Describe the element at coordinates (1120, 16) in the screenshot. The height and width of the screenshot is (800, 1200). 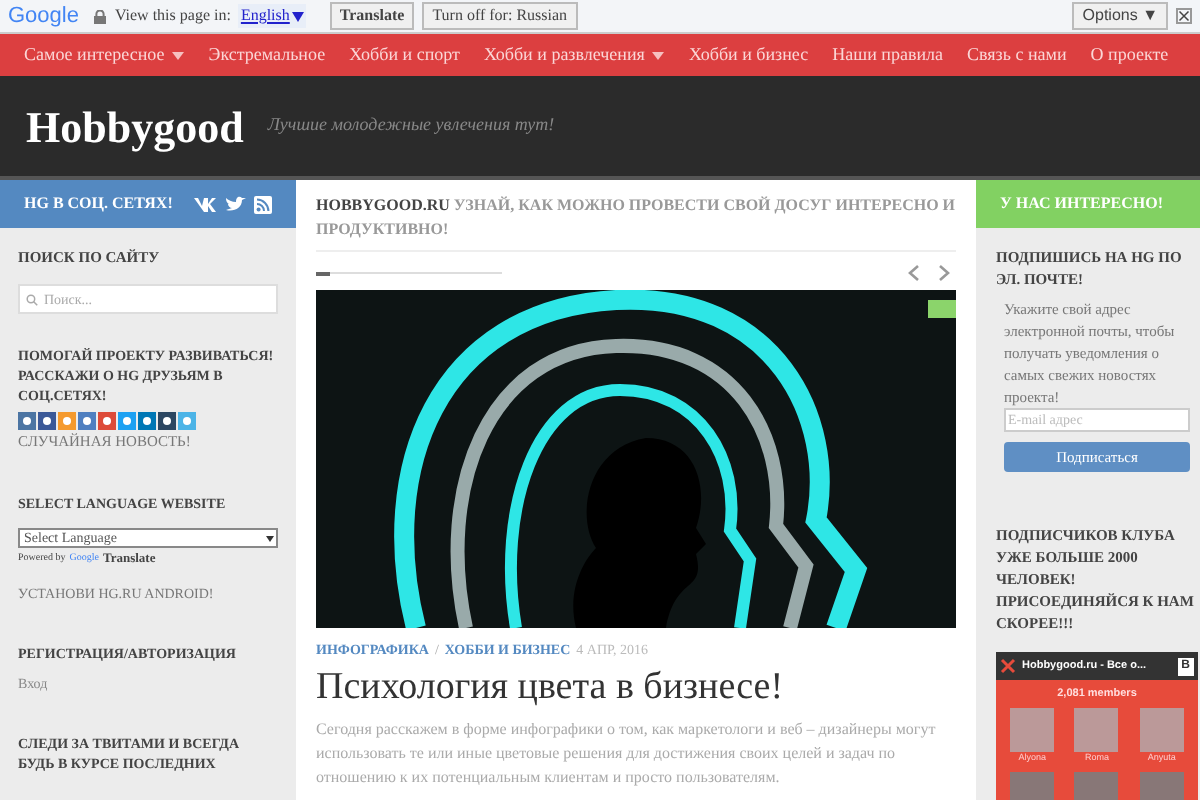
I see `options-button: Options ▼` at that location.